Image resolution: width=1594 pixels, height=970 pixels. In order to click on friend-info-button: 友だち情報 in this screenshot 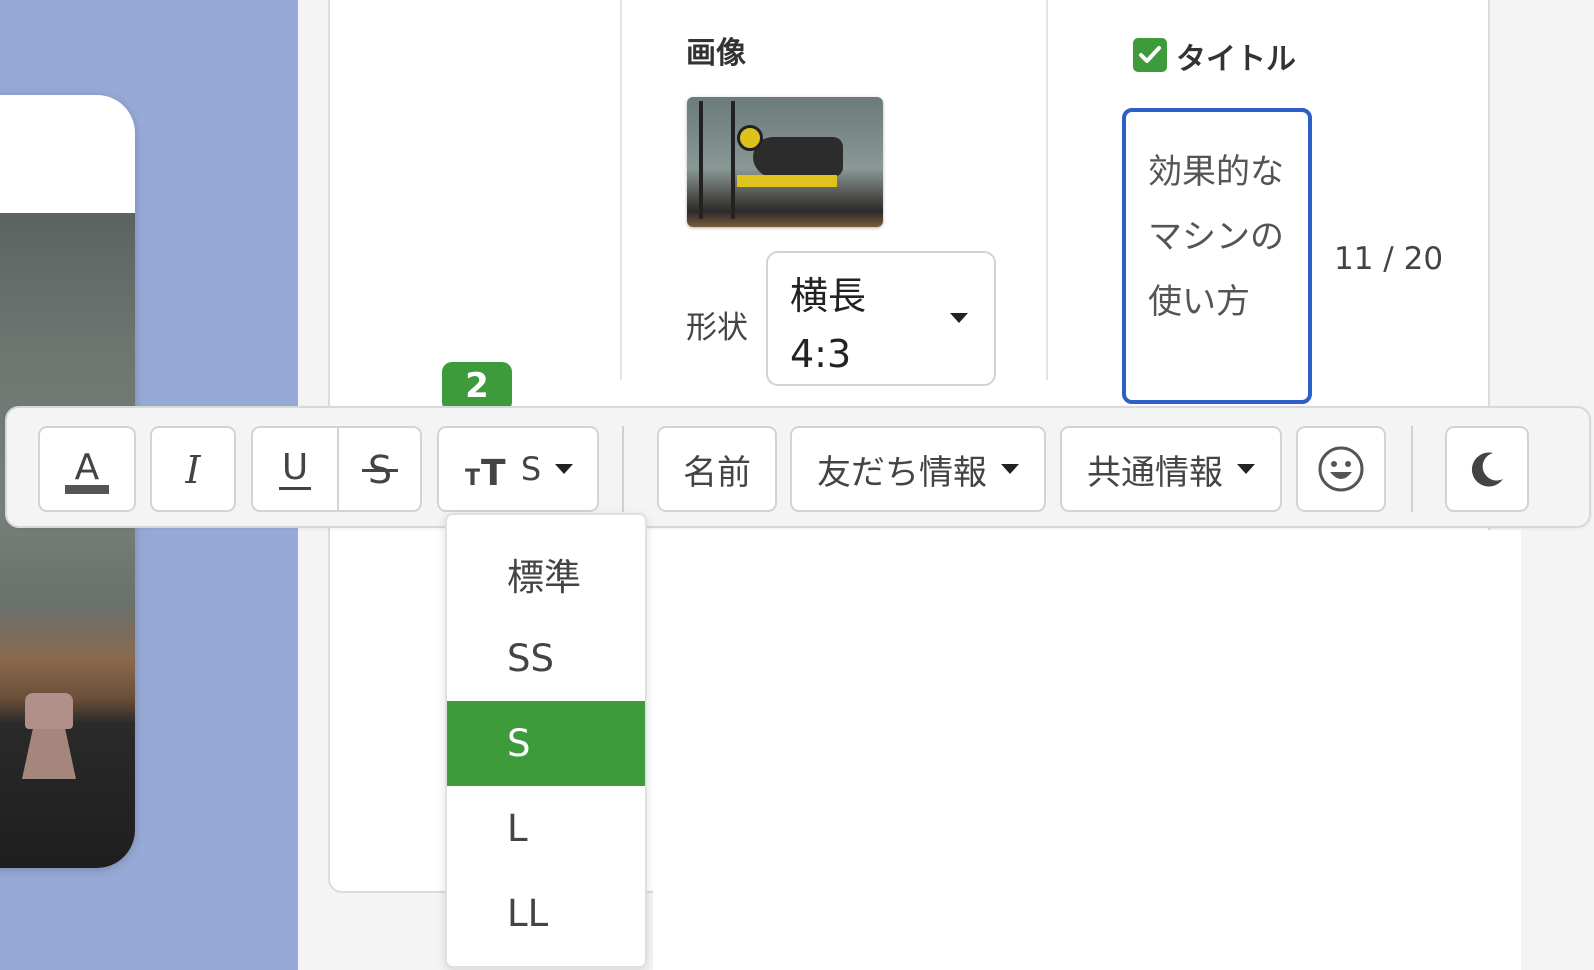, I will do `click(918, 469)`.